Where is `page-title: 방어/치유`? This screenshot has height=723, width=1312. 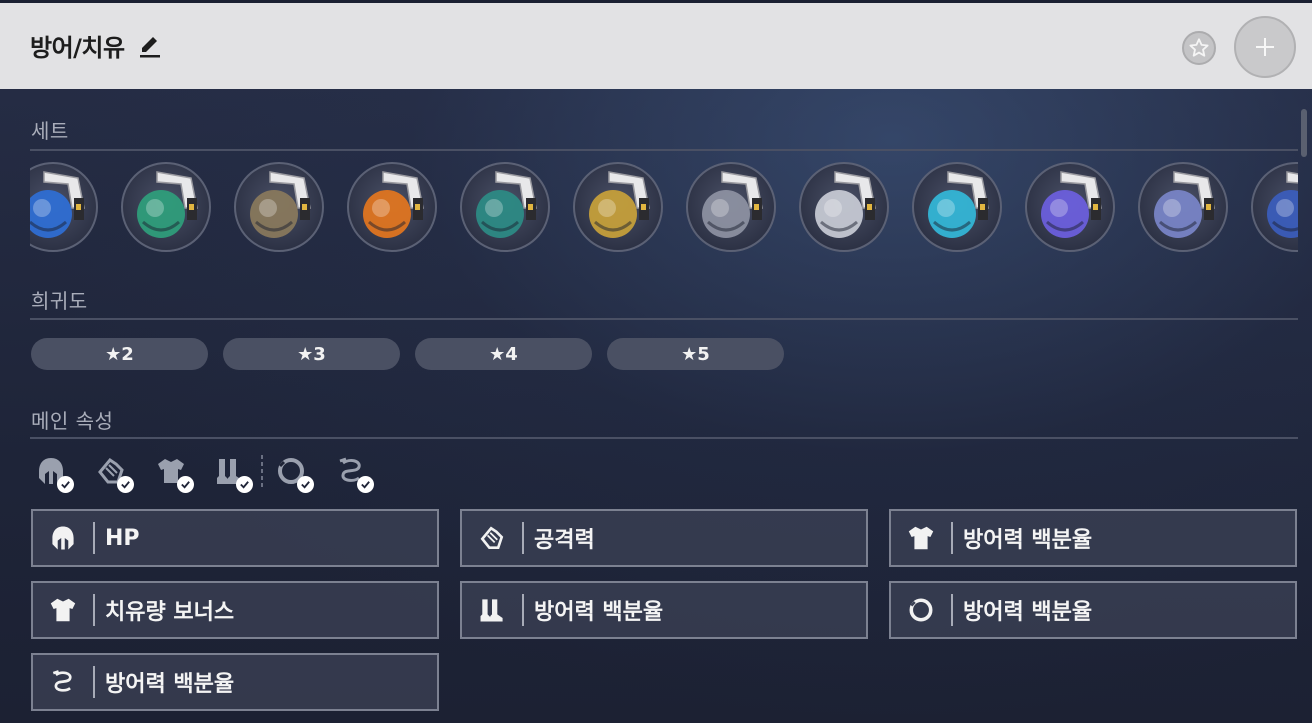
page-title: 방어/치유 is located at coordinates (77, 48).